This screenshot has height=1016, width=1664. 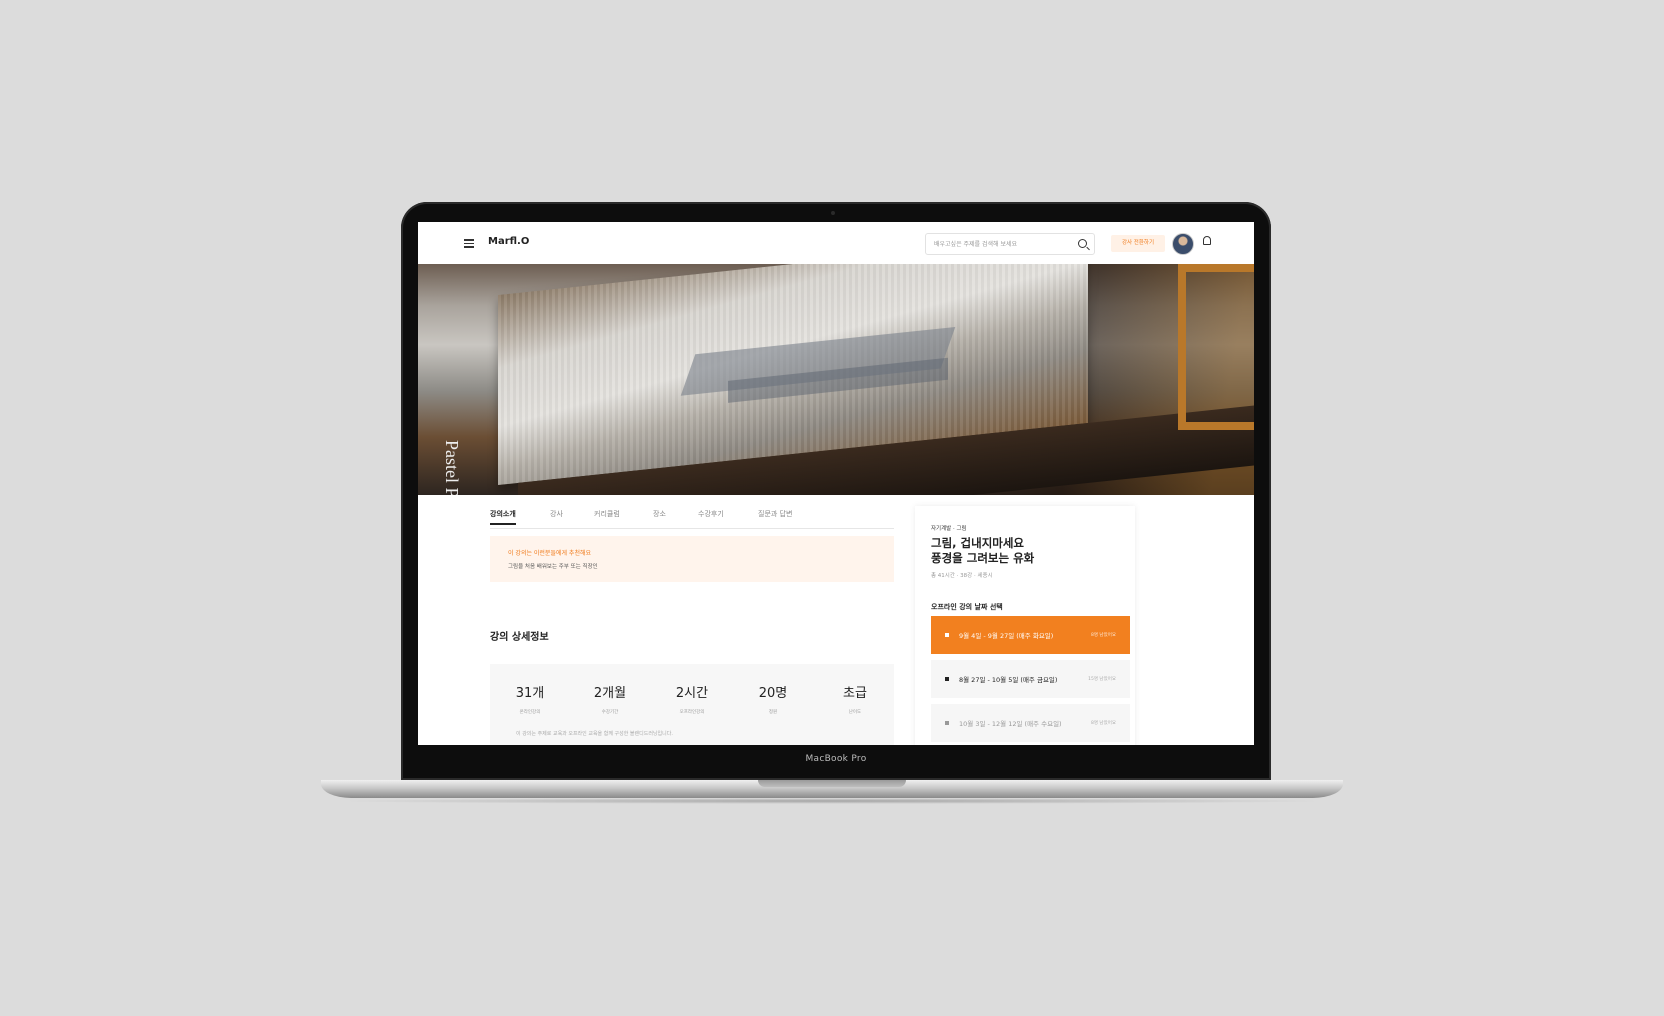 What do you see at coordinates (711, 514) in the screenshot?
I see `tab-reviews: 수강후기` at bounding box center [711, 514].